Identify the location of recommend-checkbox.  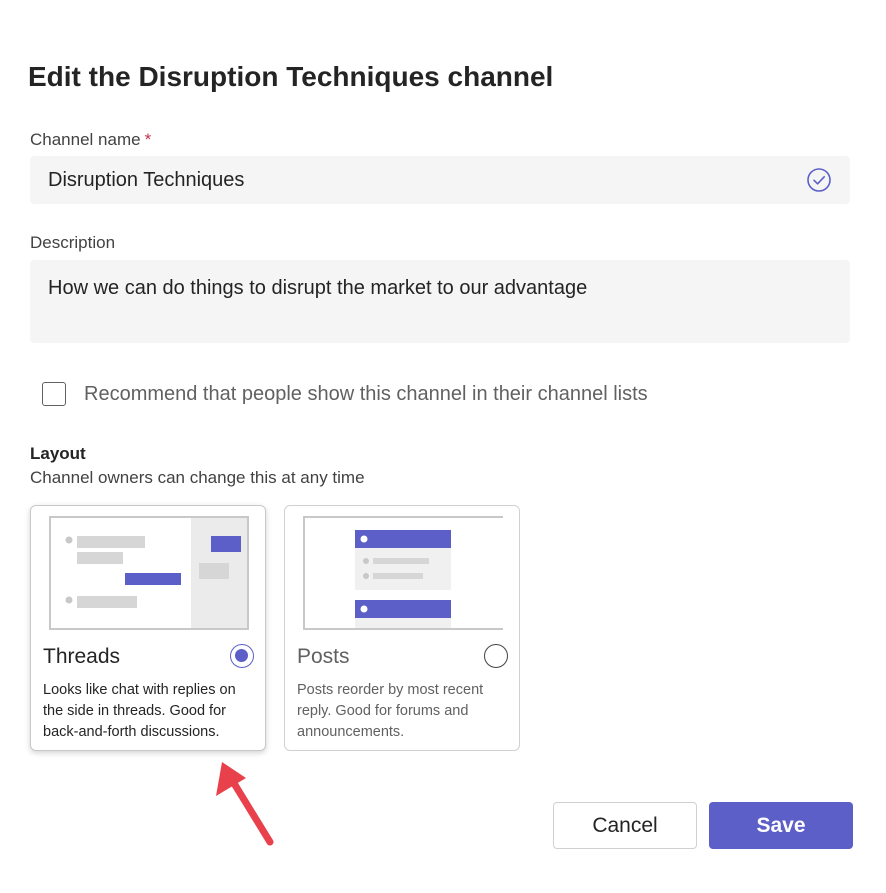
(54, 394).